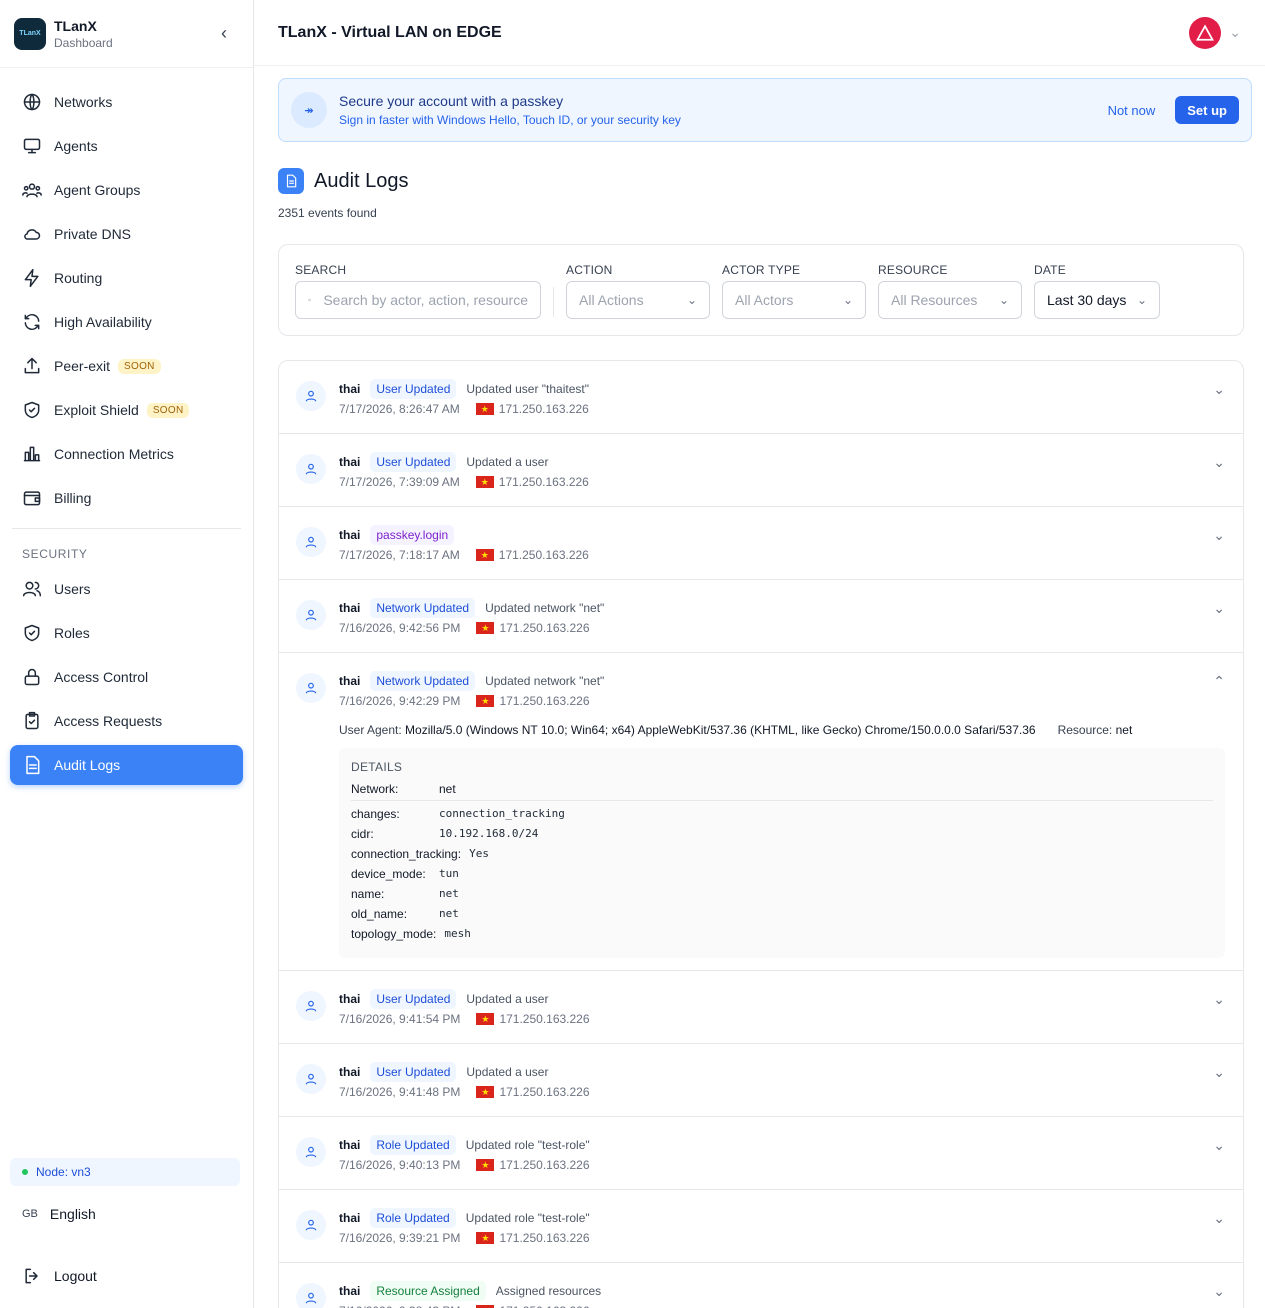 This screenshot has height=1308, width=1265. Describe the element at coordinates (1085, 730) in the screenshot. I see `resource-label: Resource:` at that location.